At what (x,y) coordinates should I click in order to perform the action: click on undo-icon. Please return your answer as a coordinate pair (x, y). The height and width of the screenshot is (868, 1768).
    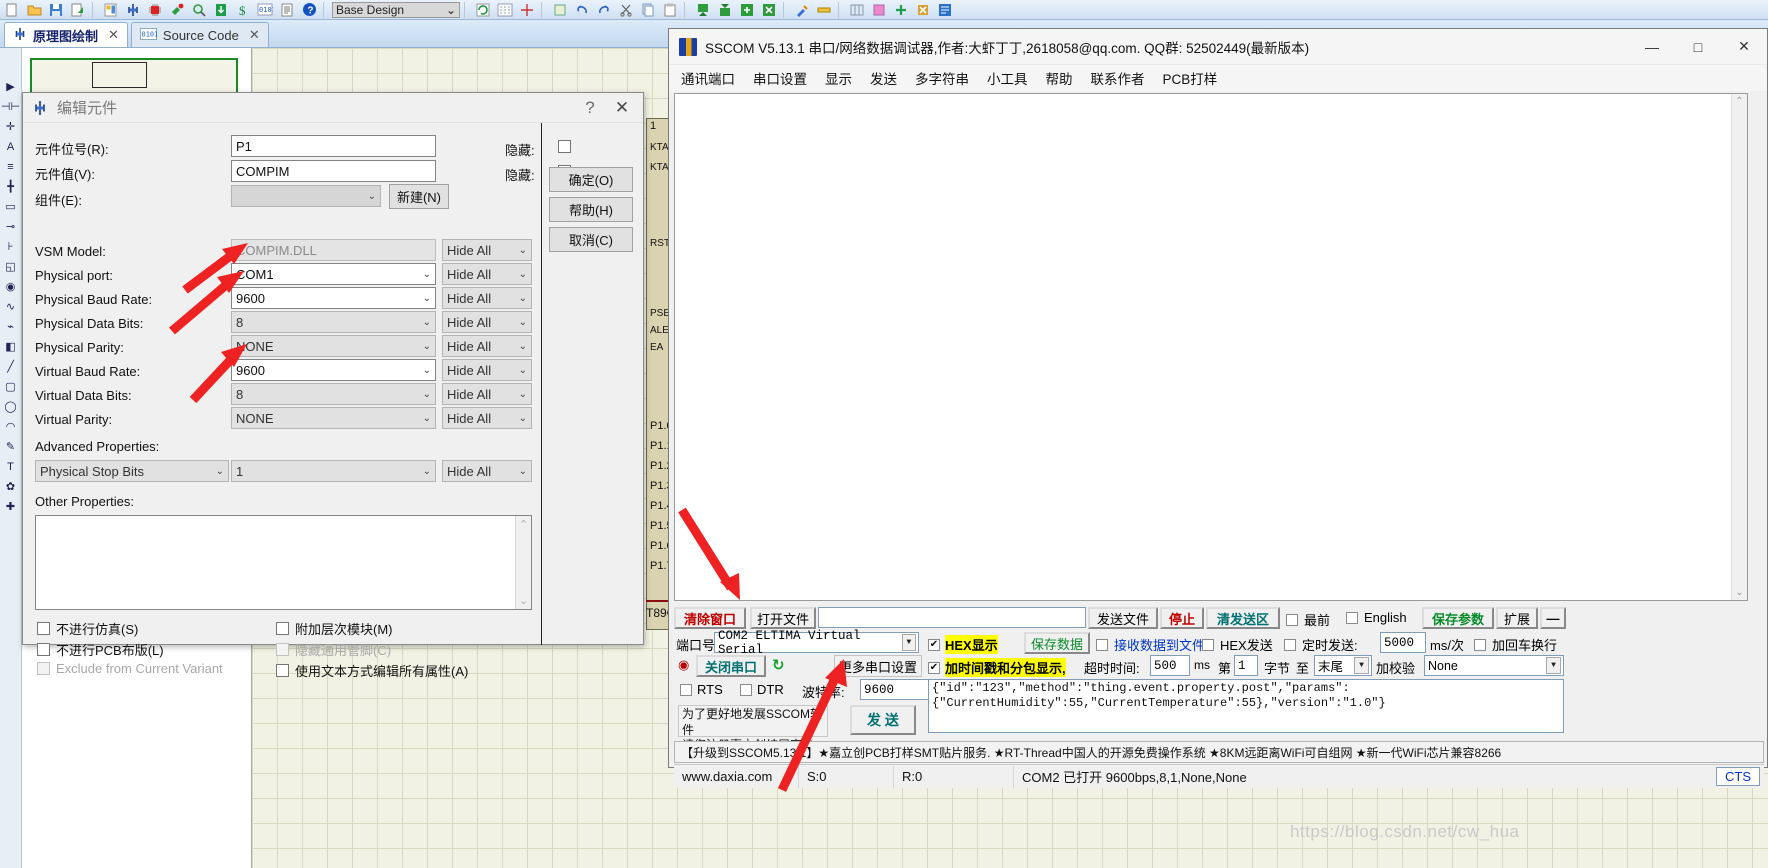
    Looking at the image, I should click on (582, 10).